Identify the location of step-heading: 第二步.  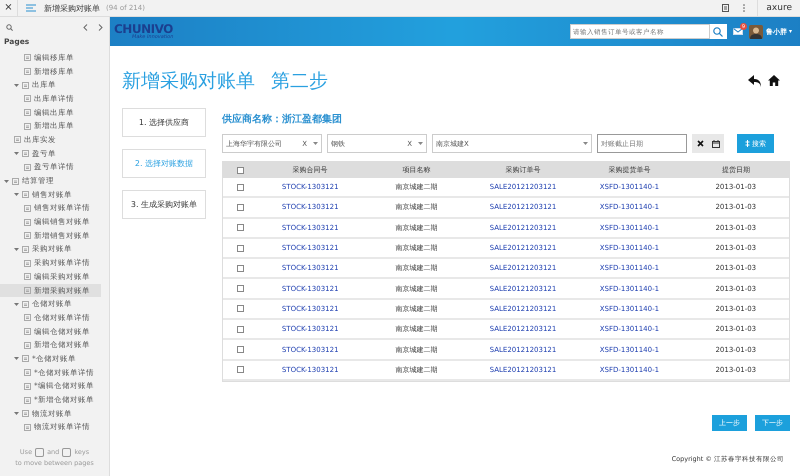
(299, 81).